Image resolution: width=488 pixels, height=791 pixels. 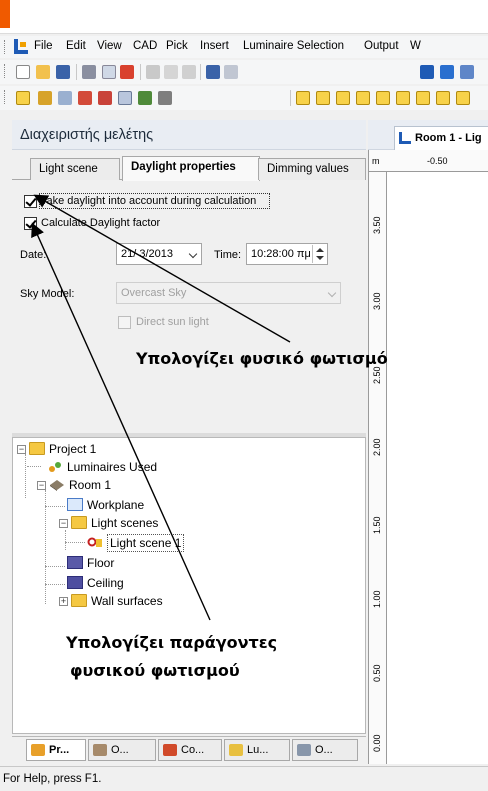 I want to click on tree-item-luminaires-used: Luminaires Used, so click(x=122, y=467).